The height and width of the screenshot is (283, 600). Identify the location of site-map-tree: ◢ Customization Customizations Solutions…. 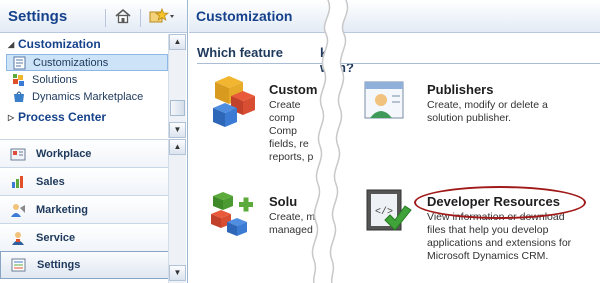
(84, 86).